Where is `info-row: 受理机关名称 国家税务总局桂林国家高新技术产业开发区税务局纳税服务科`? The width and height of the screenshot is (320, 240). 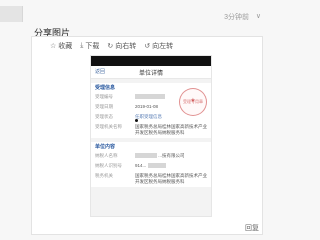
info-row: 受理机关名称 国家税务总局桂林国家高新技术产业开发区税务局纳税服务科 is located at coordinates (151, 130).